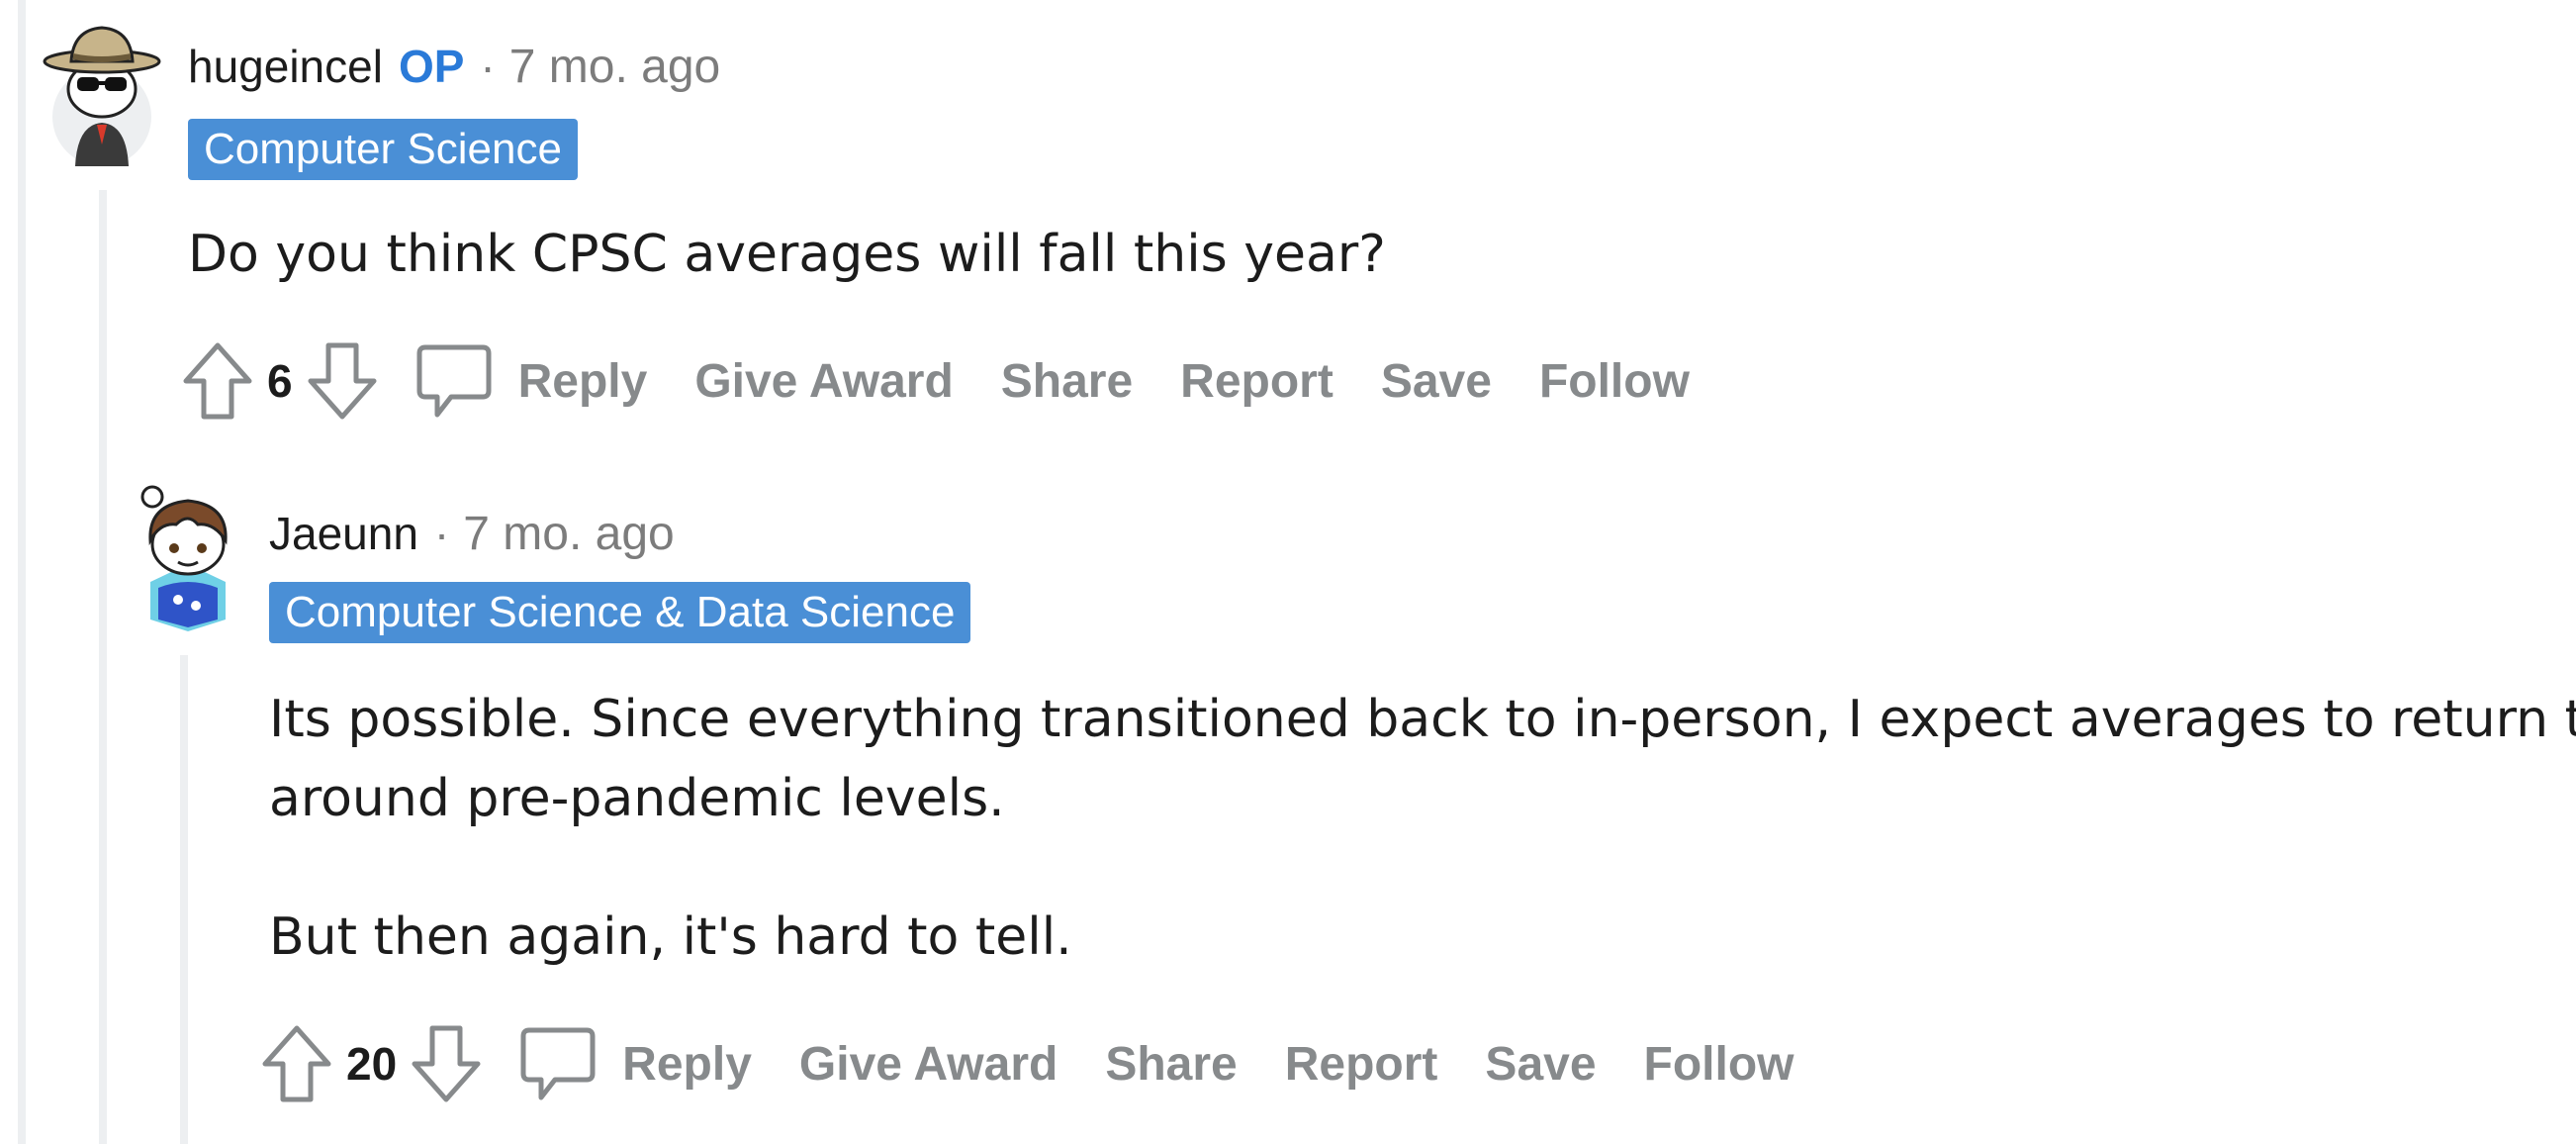 This screenshot has width=2576, height=1144. I want to click on username: hugeincel, so click(286, 66).